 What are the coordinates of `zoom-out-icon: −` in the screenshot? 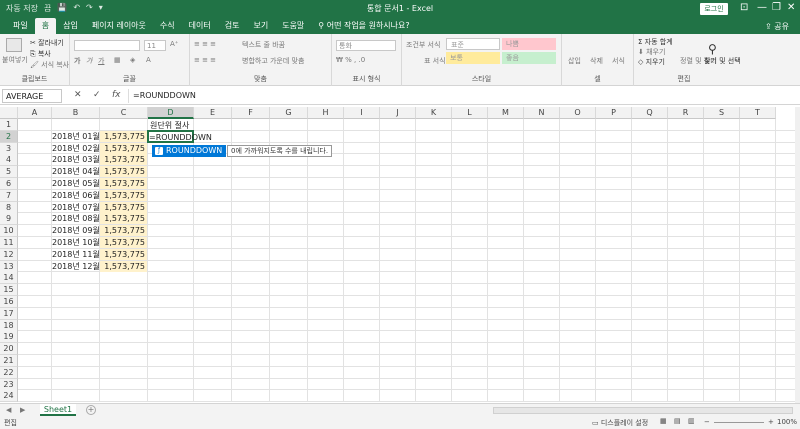 It's located at (707, 422).